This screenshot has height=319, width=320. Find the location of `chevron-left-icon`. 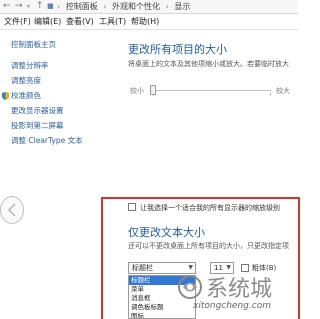

chevron-left-icon is located at coordinates (11, 210).